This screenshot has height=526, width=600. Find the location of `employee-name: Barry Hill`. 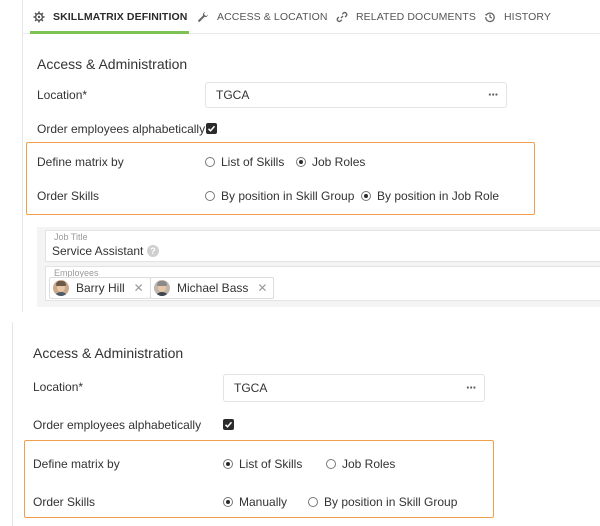

employee-name: Barry Hill is located at coordinates (100, 288).